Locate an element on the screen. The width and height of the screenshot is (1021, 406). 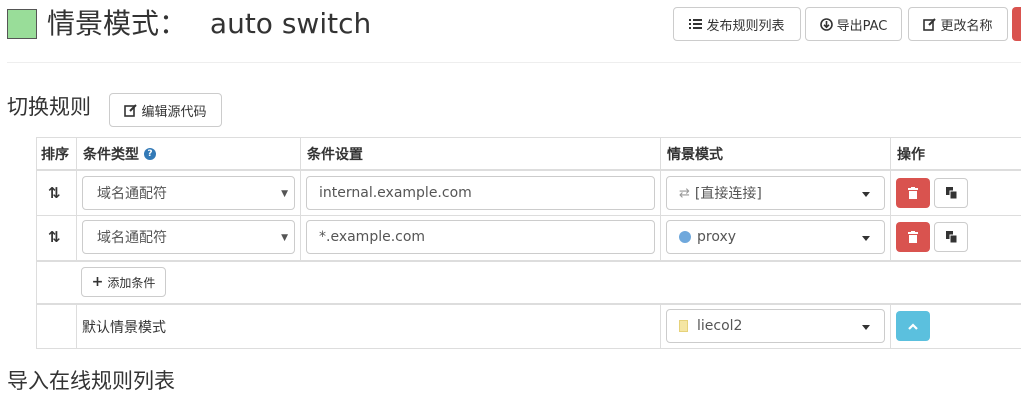
header-divider is located at coordinates (514, 62).